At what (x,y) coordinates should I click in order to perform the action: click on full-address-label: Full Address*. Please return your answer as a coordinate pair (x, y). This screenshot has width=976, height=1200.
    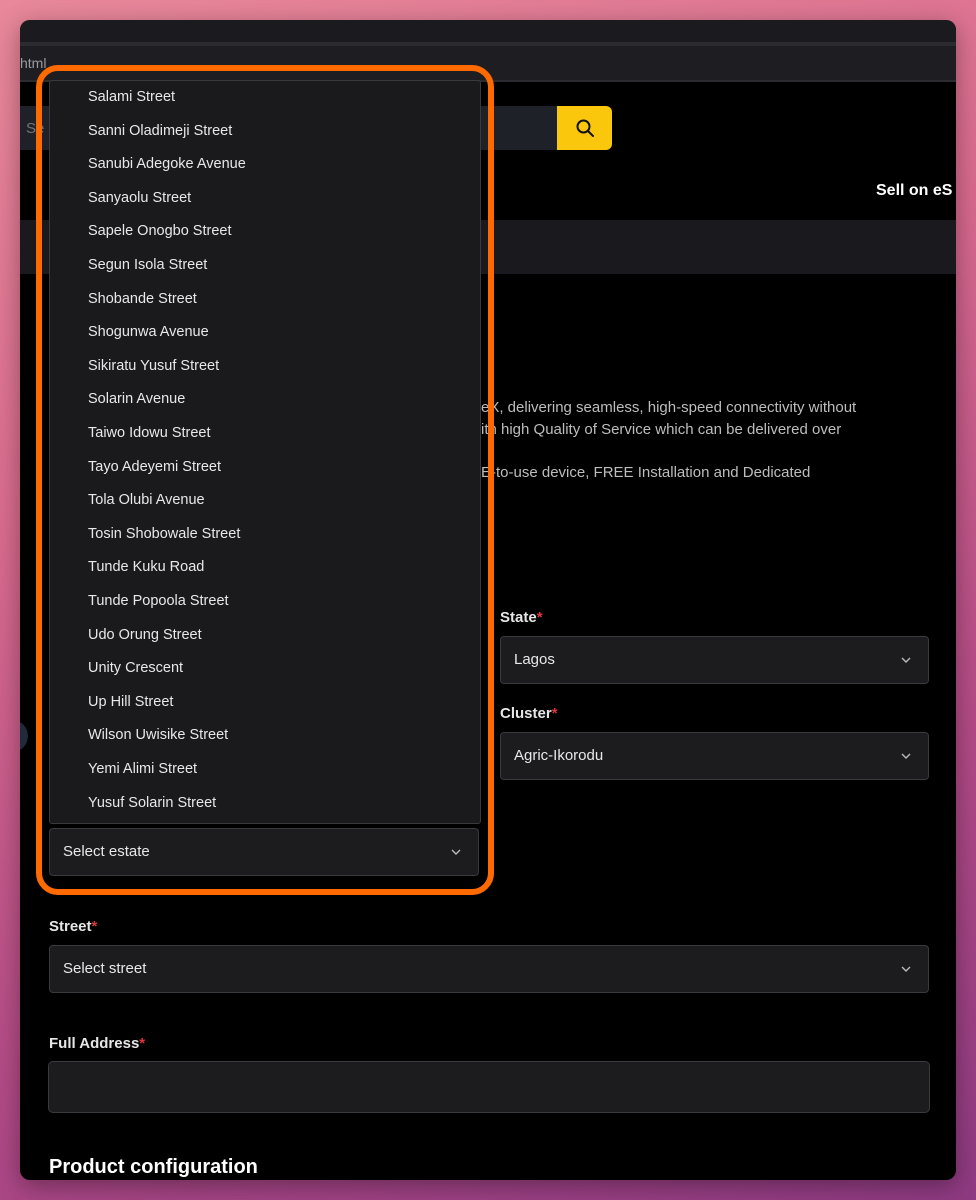
    Looking at the image, I should click on (97, 1043).